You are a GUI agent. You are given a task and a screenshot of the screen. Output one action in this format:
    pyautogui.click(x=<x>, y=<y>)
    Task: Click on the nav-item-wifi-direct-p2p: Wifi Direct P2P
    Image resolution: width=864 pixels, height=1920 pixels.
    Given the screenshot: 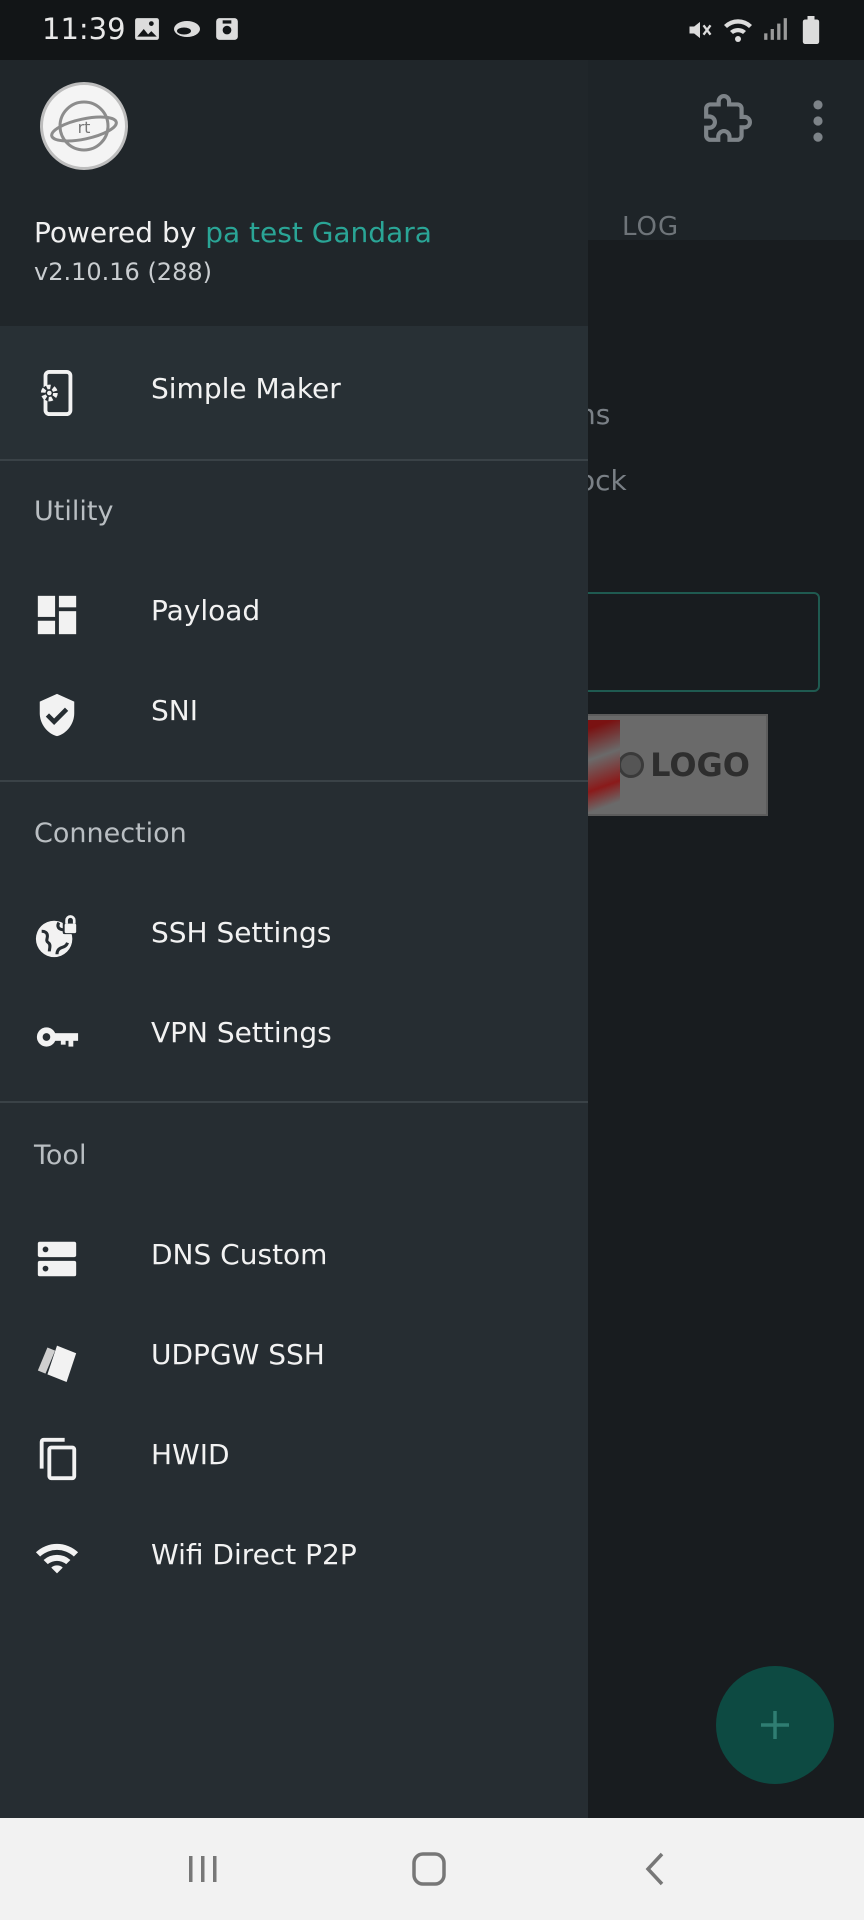 What is the action you would take?
    pyautogui.click(x=294, y=1558)
    